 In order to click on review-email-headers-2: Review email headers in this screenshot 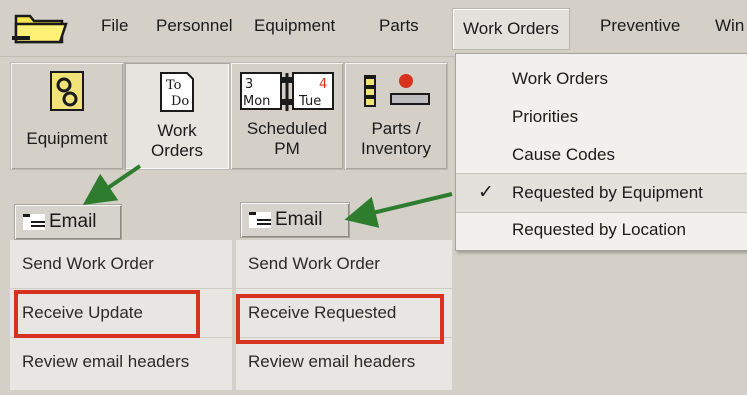, I will do `click(332, 361)`.